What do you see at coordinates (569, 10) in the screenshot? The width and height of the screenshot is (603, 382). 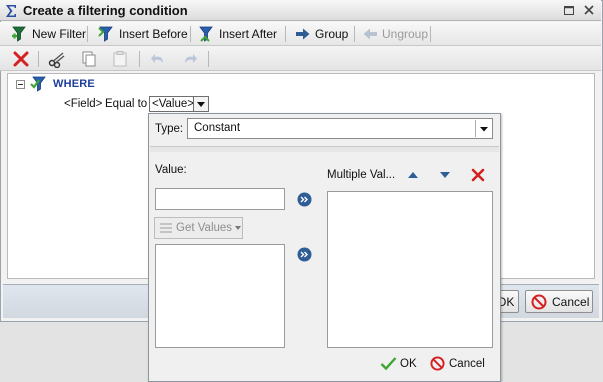 I see `maximize-icon` at bounding box center [569, 10].